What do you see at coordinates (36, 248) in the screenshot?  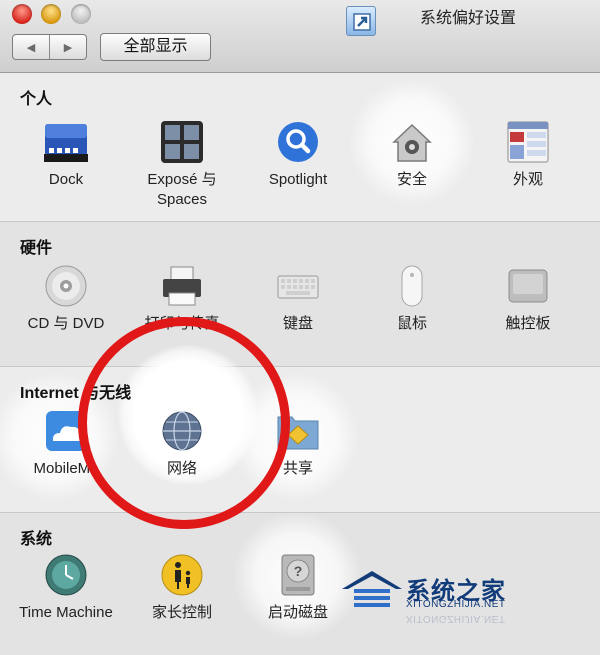 I see `section-title: 硬件` at bounding box center [36, 248].